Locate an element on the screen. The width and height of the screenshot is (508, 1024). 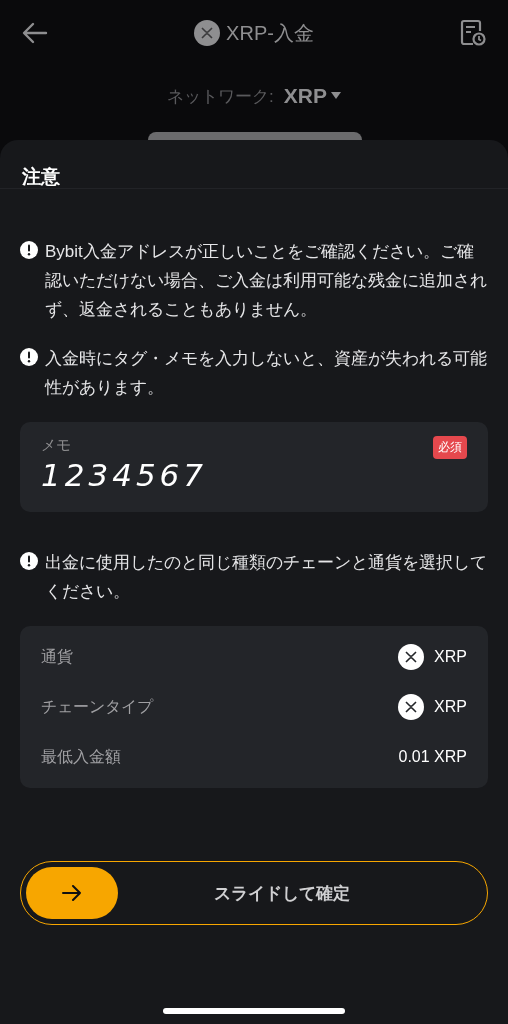
memo-value: 1234567 is located at coordinates (124, 475).